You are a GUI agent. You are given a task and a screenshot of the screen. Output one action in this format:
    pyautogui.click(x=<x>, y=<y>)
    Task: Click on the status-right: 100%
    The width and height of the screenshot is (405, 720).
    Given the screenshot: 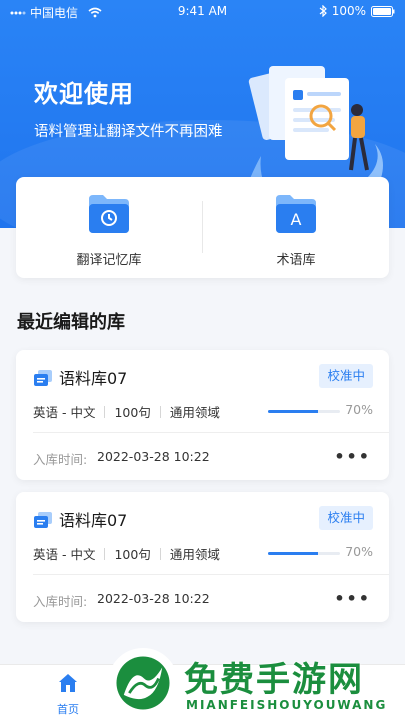 What is the action you would take?
    pyautogui.click(x=357, y=11)
    